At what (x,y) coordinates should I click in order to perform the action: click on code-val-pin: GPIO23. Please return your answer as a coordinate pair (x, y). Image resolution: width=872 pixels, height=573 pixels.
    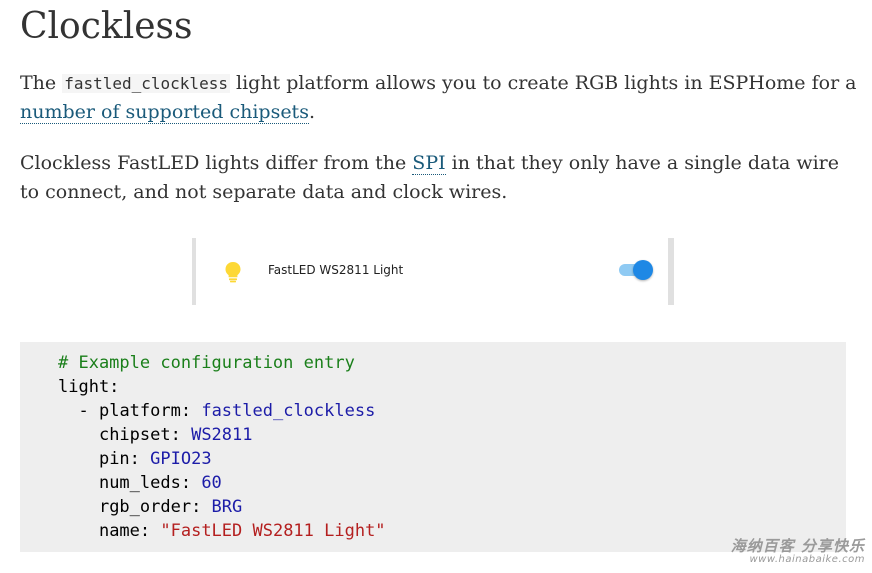
    Looking at the image, I should click on (181, 459).